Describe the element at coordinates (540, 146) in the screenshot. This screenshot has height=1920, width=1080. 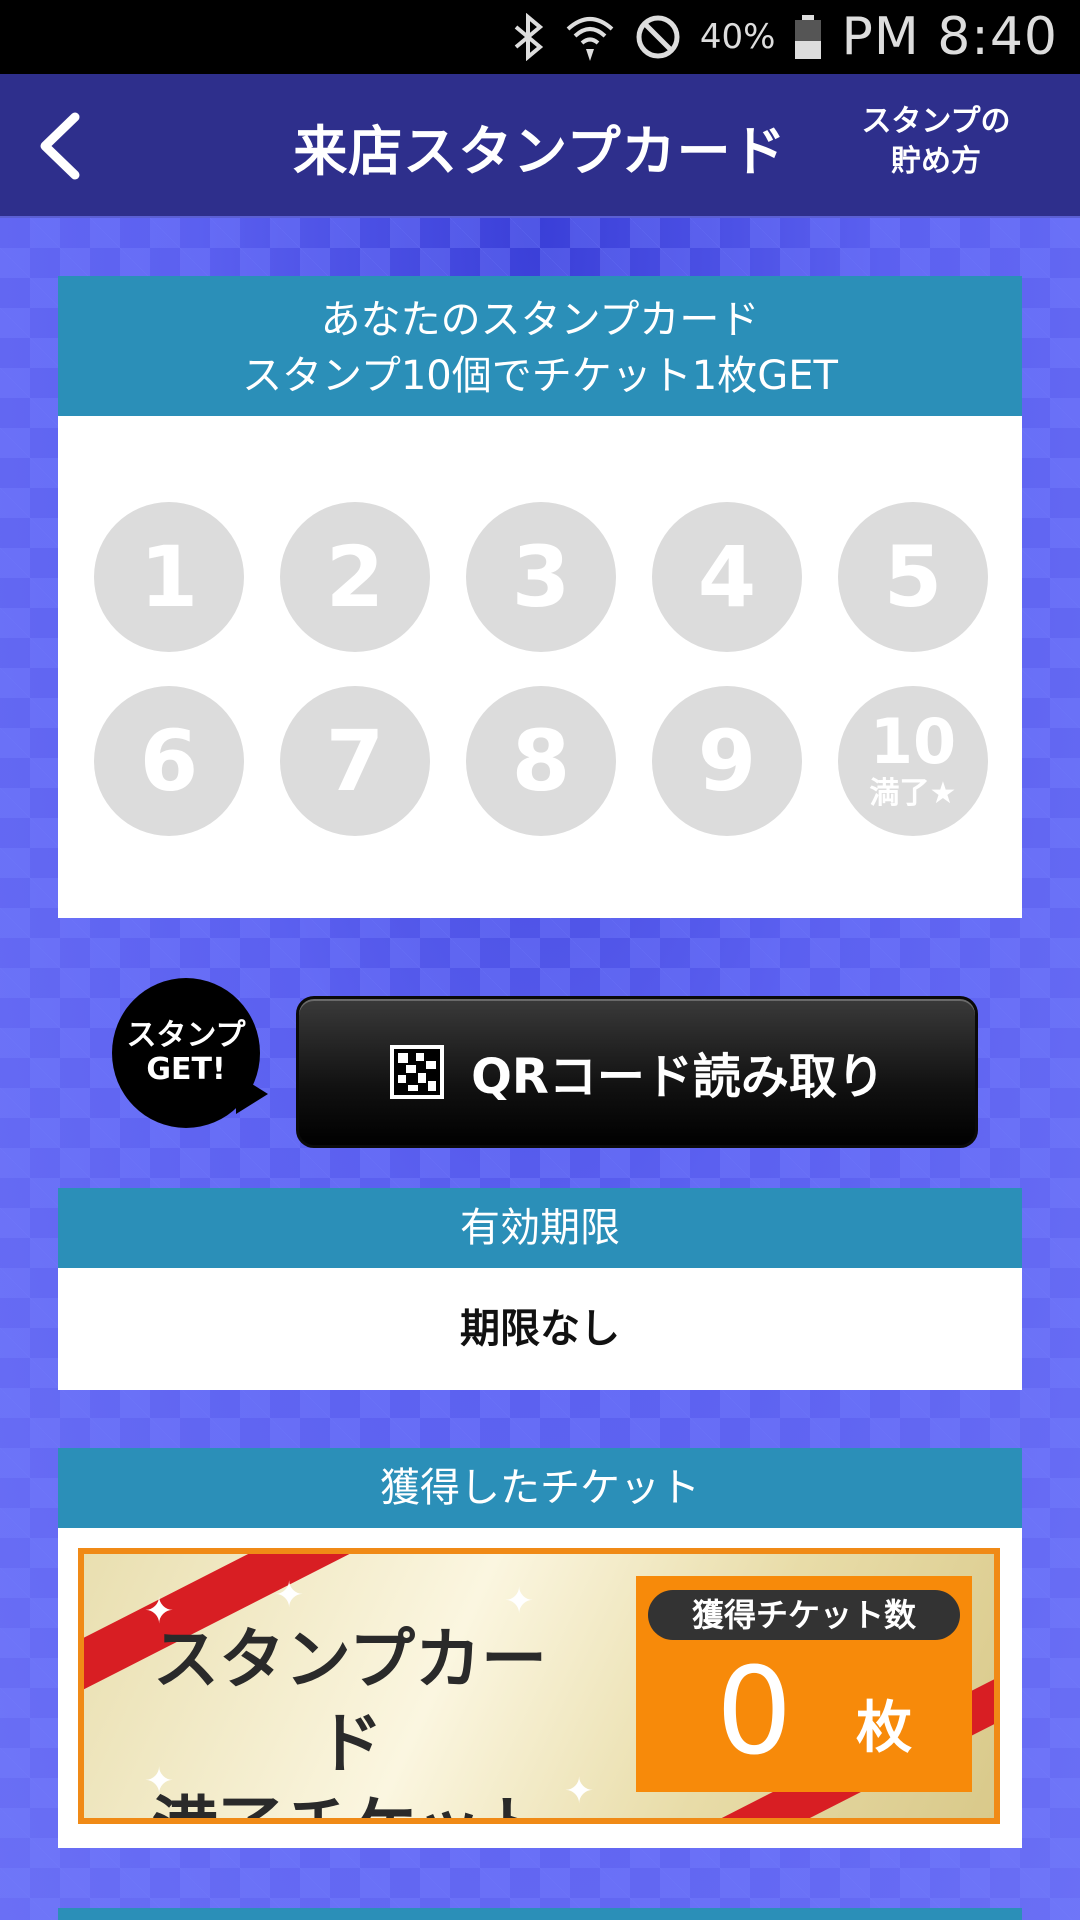
I see `app-header: 来店スタンプカード スタンプの 貯め方` at that location.